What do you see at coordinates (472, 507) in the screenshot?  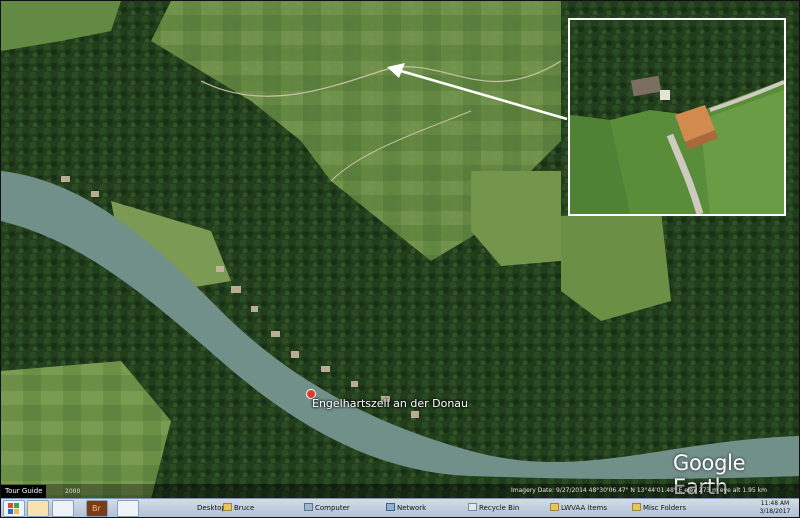 I see `recycle-bin-icon` at bounding box center [472, 507].